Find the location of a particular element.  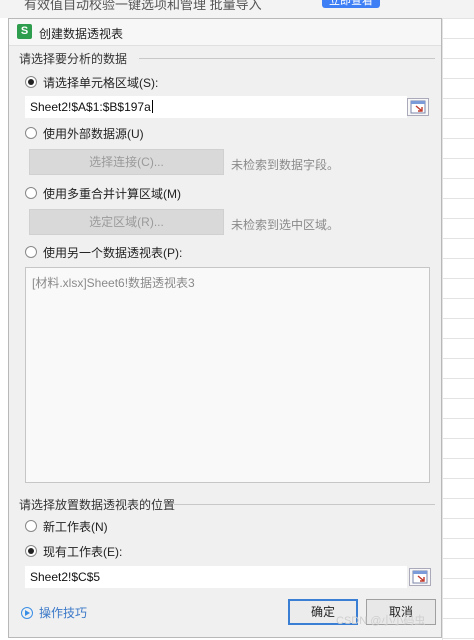

radio-existing-sheet-label: 现有工作表(E): is located at coordinates (83, 551).